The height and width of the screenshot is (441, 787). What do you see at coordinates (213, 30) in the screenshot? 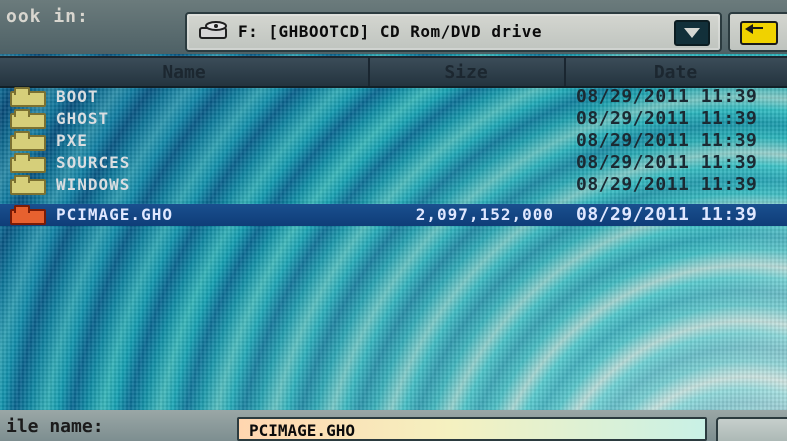
I see `cd-drive-icon` at bounding box center [213, 30].